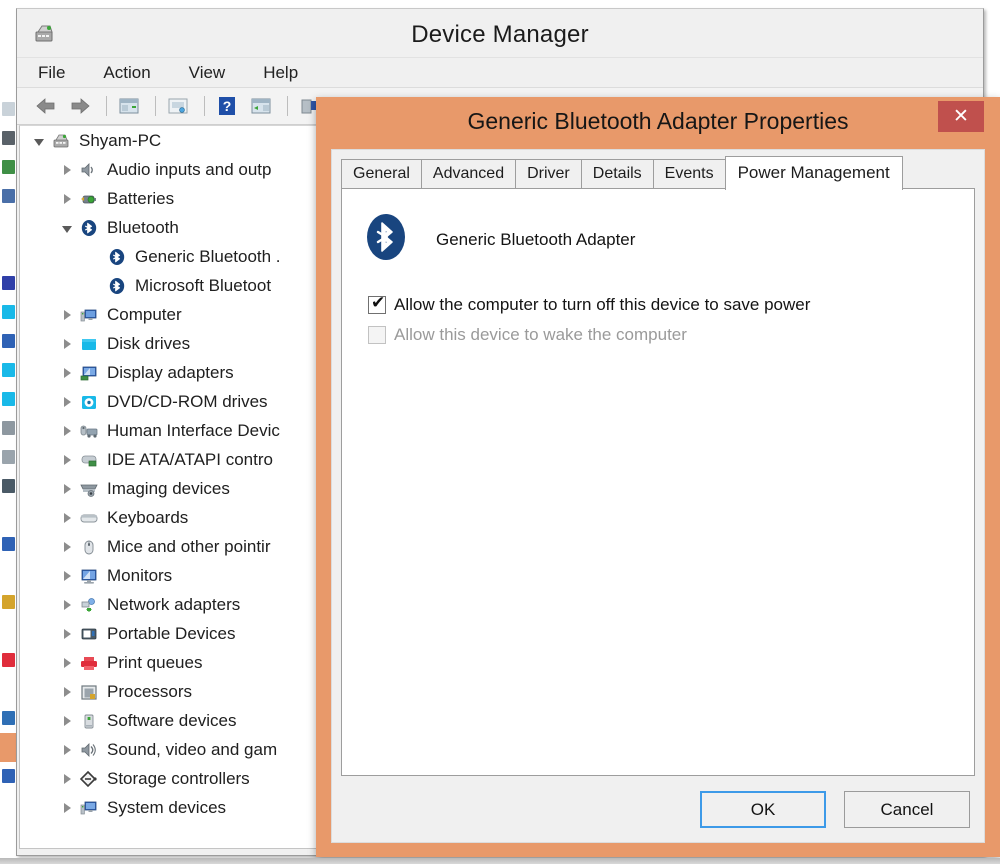 The height and width of the screenshot is (864, 1000). I want to click on back-arrow-icon, so click(46, 106).